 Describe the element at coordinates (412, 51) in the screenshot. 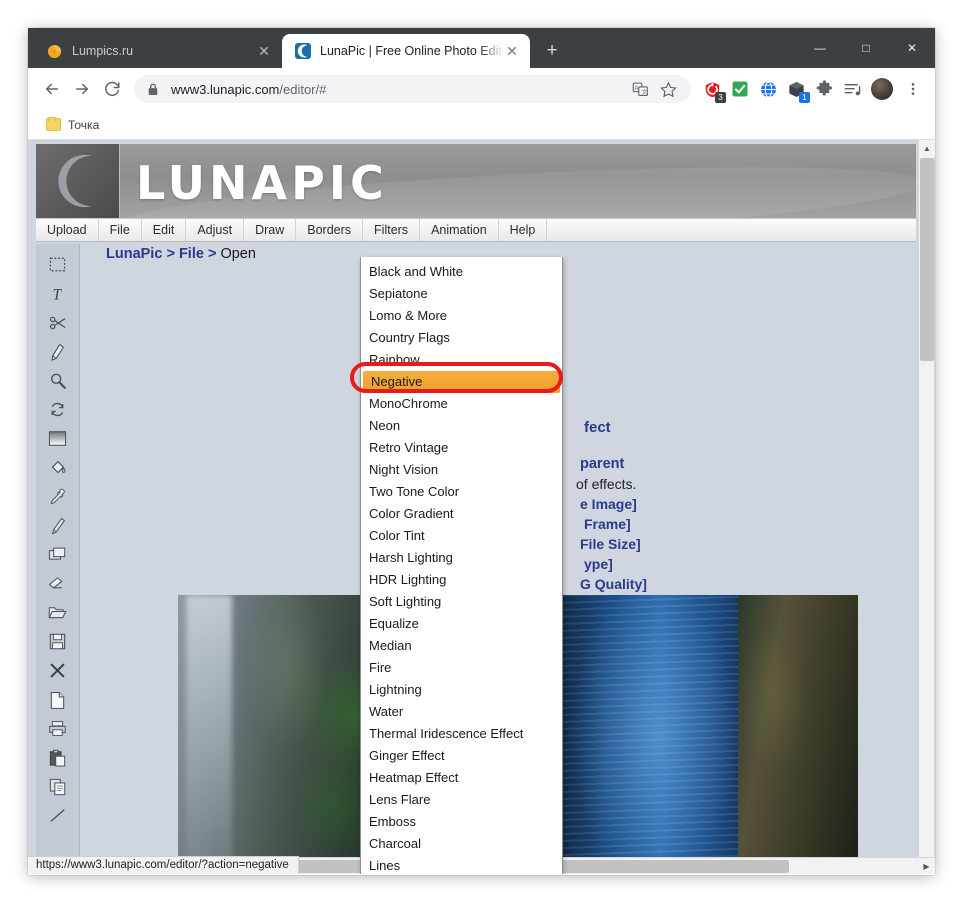

I see `tab-title: LunaPic | Free Online Photo Edito` at that location.